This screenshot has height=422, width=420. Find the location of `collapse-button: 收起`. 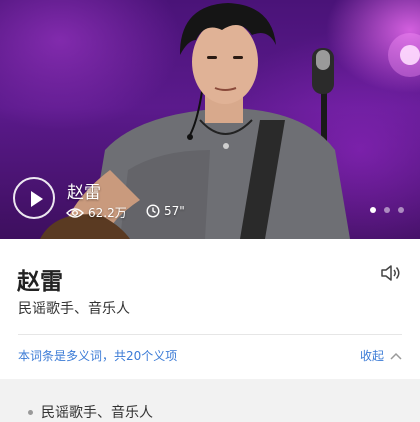

collapse-button: 收起 is located at coordinates (381, 355).